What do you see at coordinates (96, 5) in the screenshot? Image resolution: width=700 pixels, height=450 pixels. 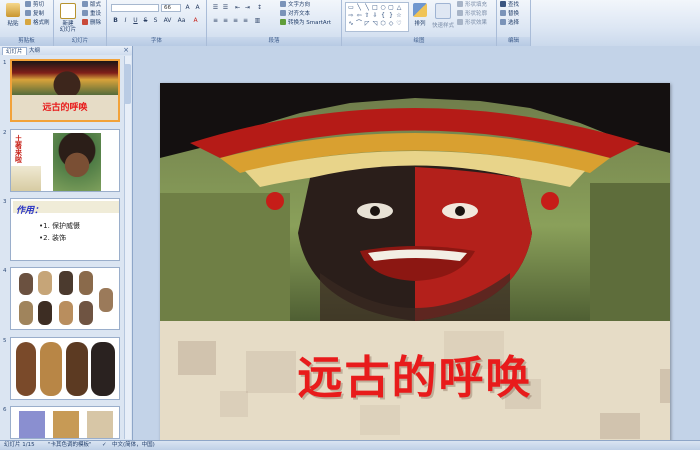 I see `layout-label: 版式` at bounding box center [96, 5].